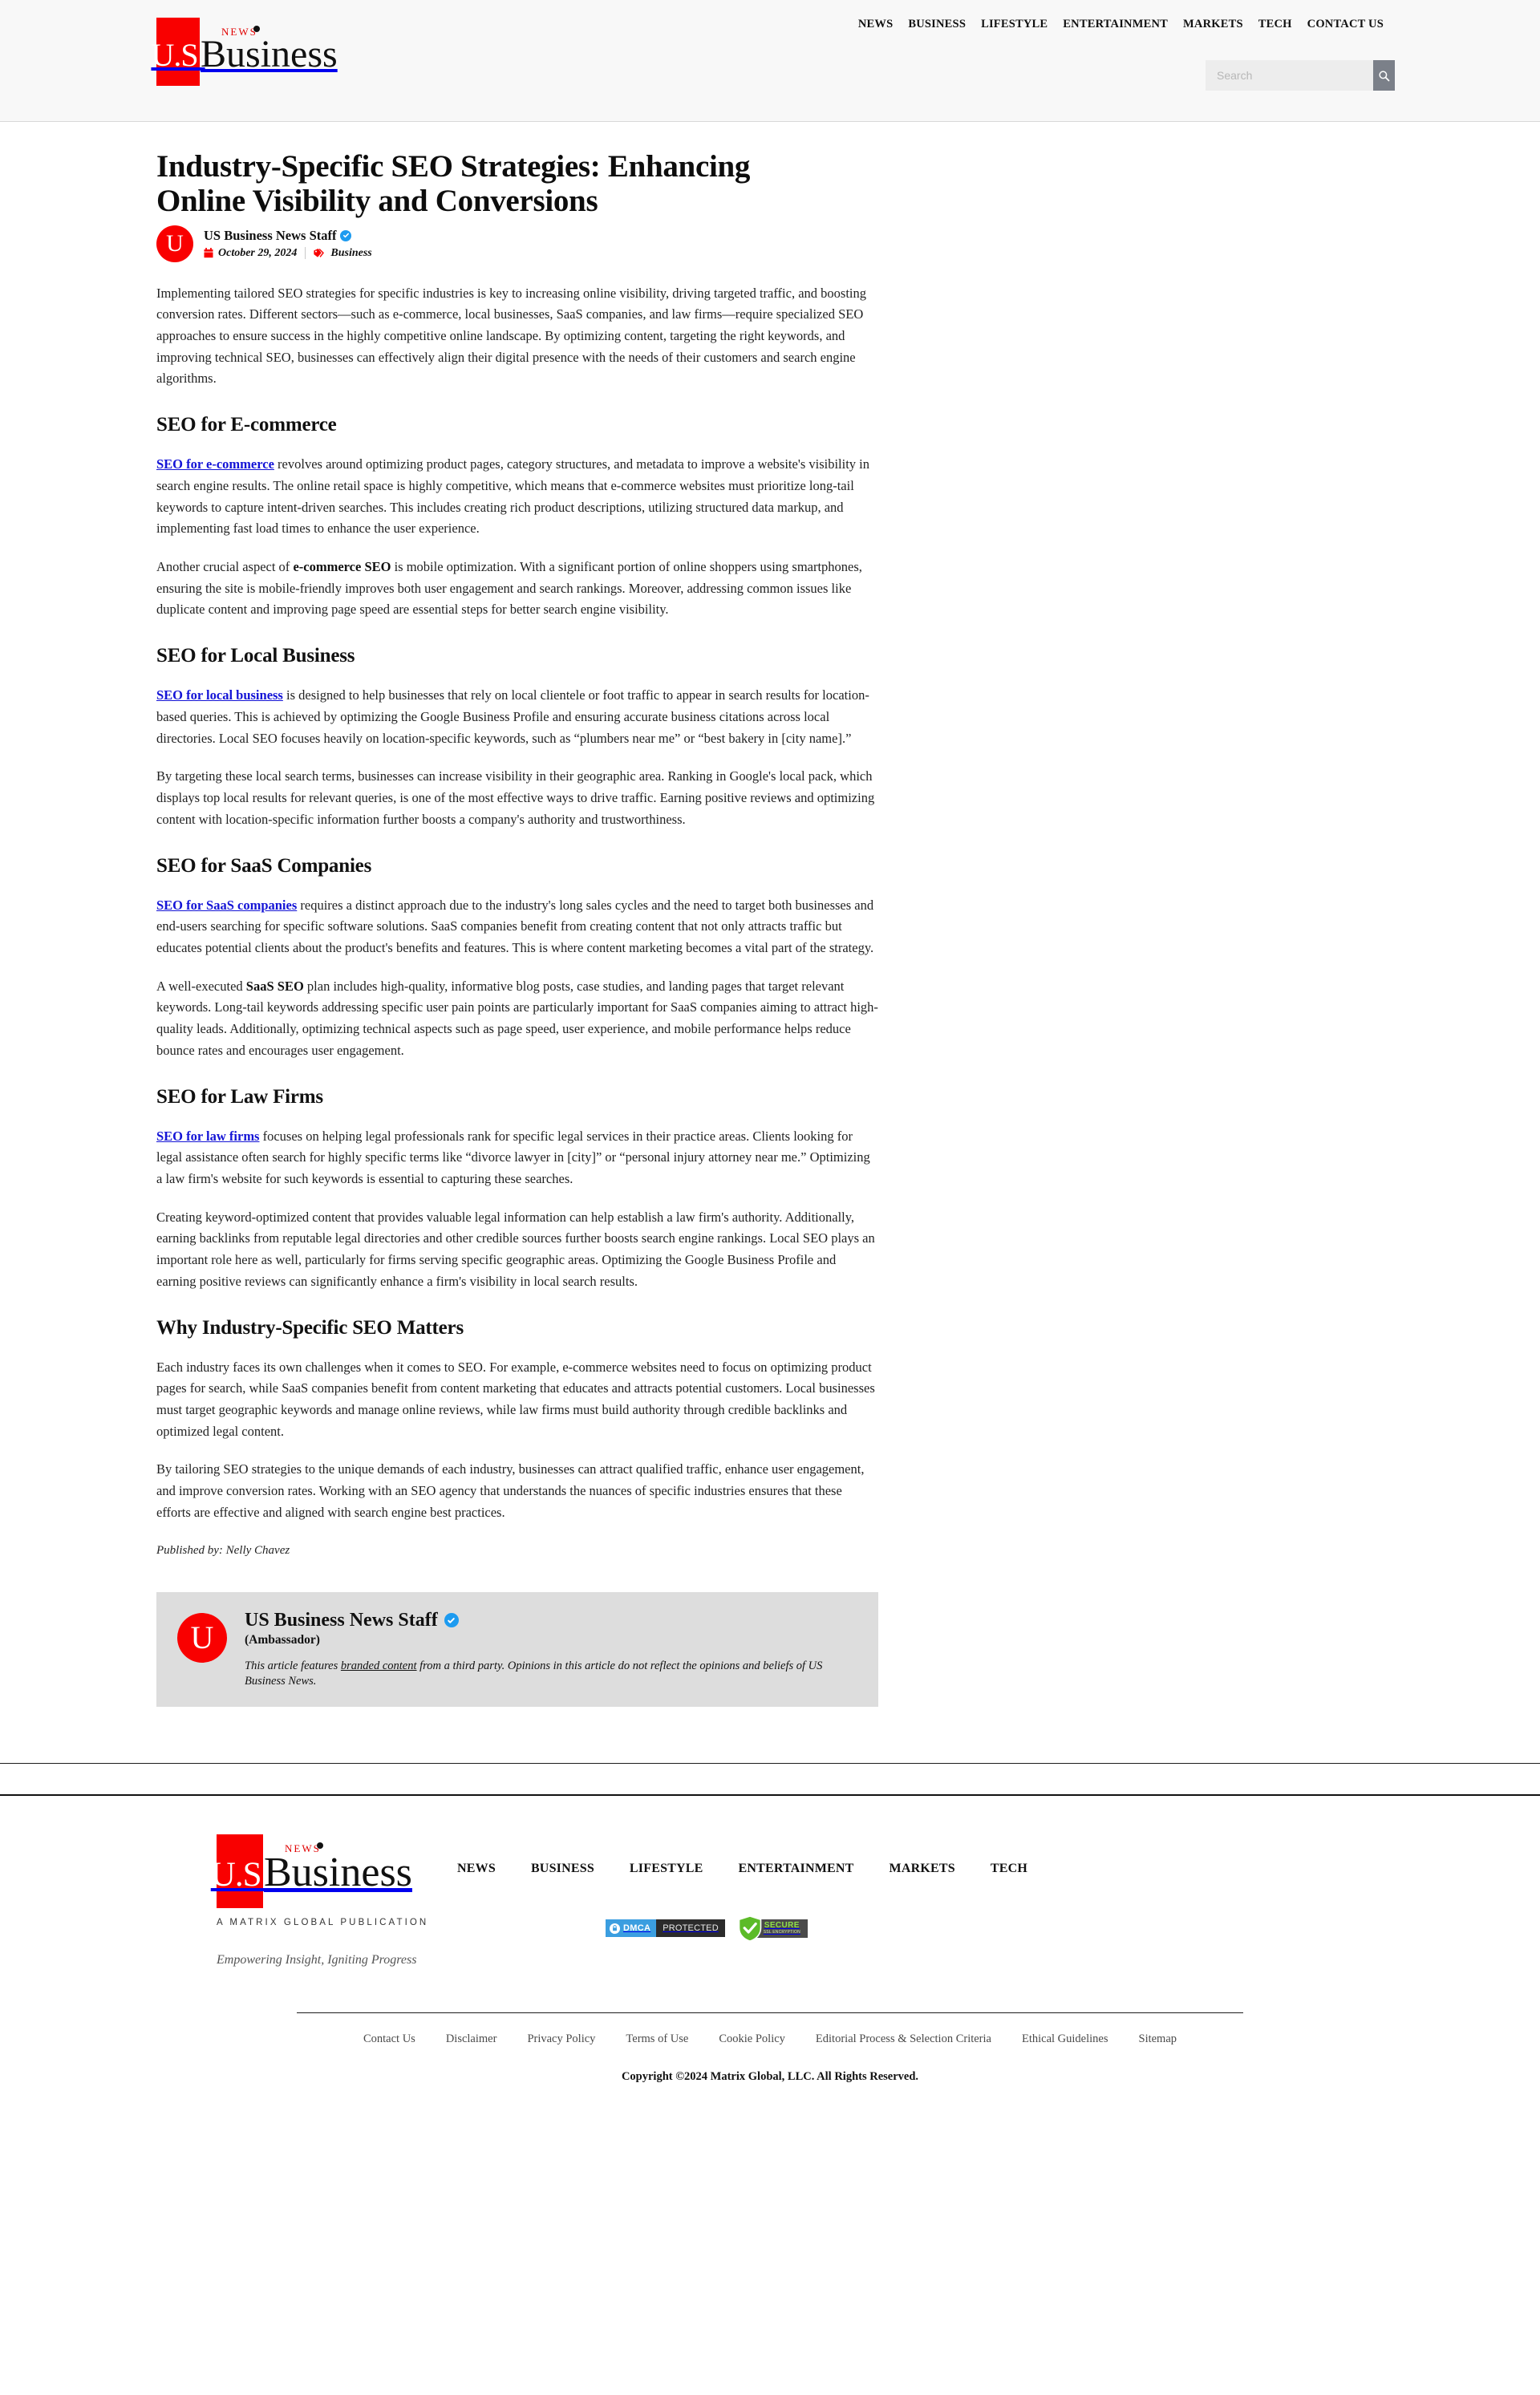 Image resolution: width=1540 pixels, height=2395 pixels. I want to click on shield-check-icon, so click(750, 1928).